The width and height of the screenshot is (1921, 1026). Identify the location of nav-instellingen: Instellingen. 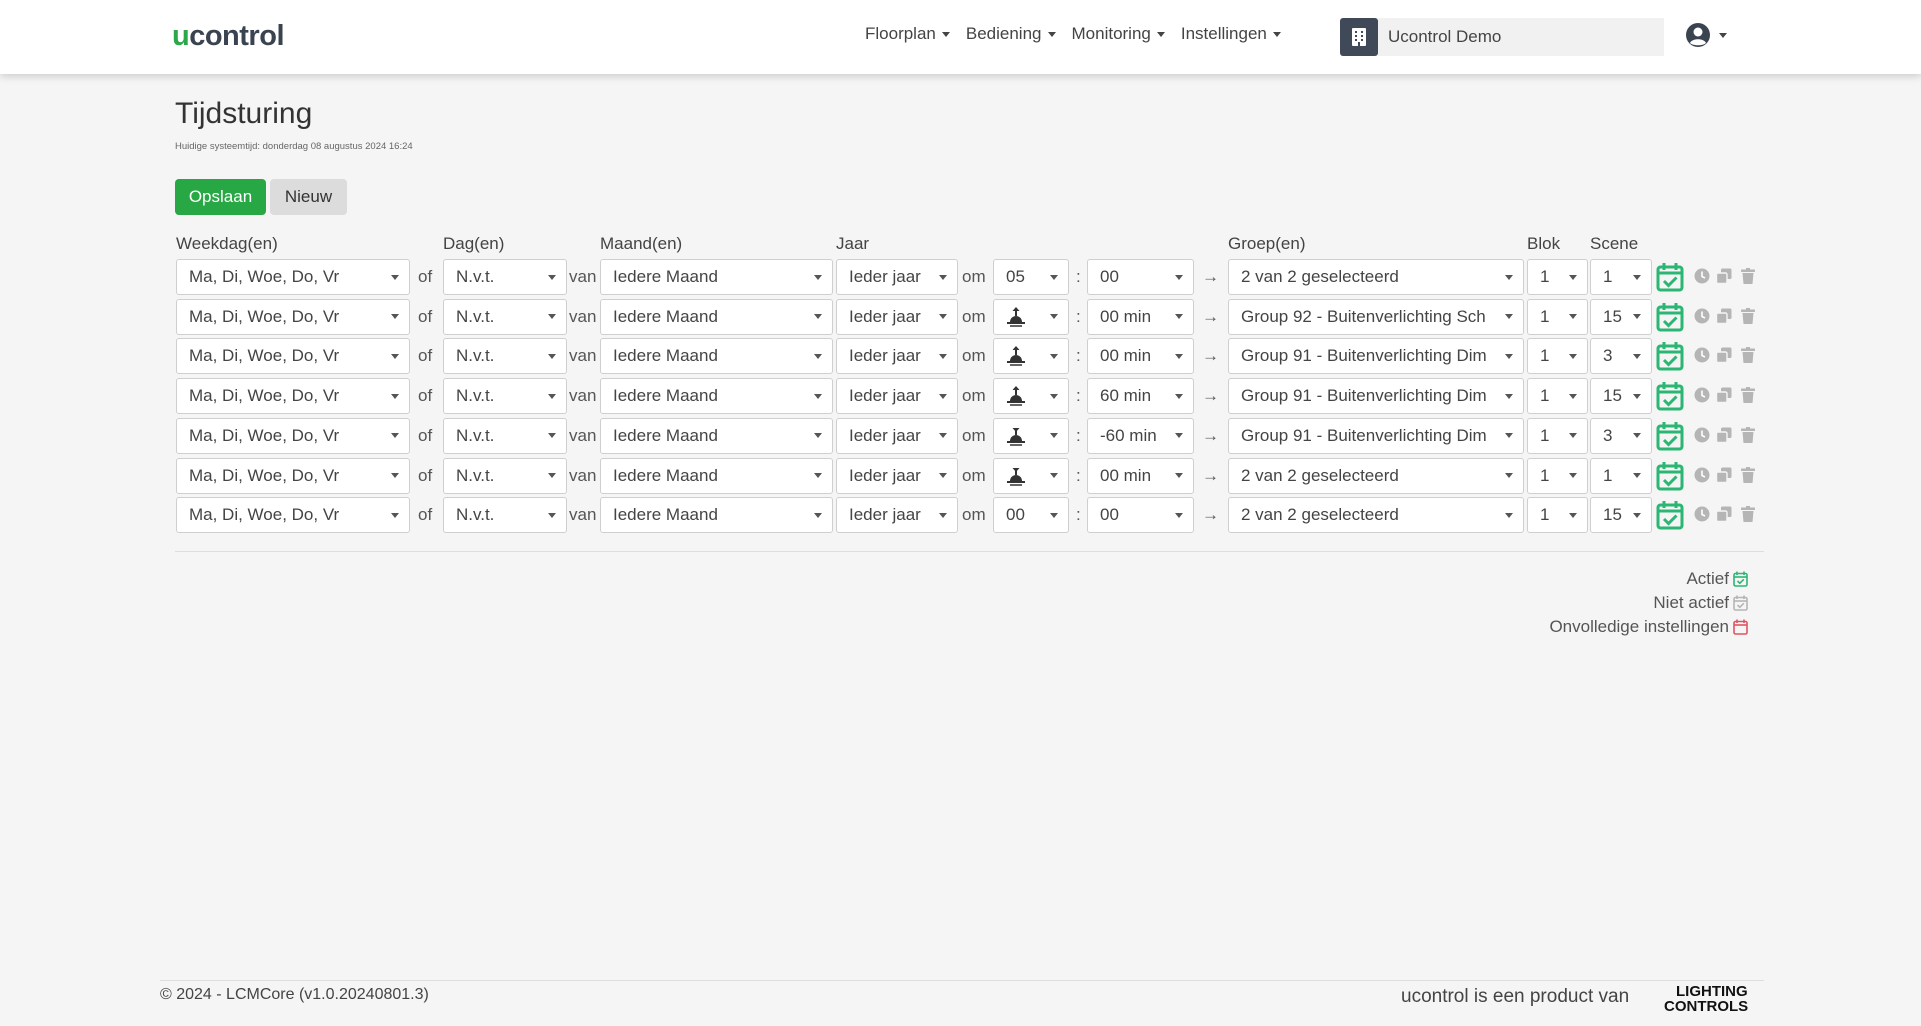
(1231, 34).